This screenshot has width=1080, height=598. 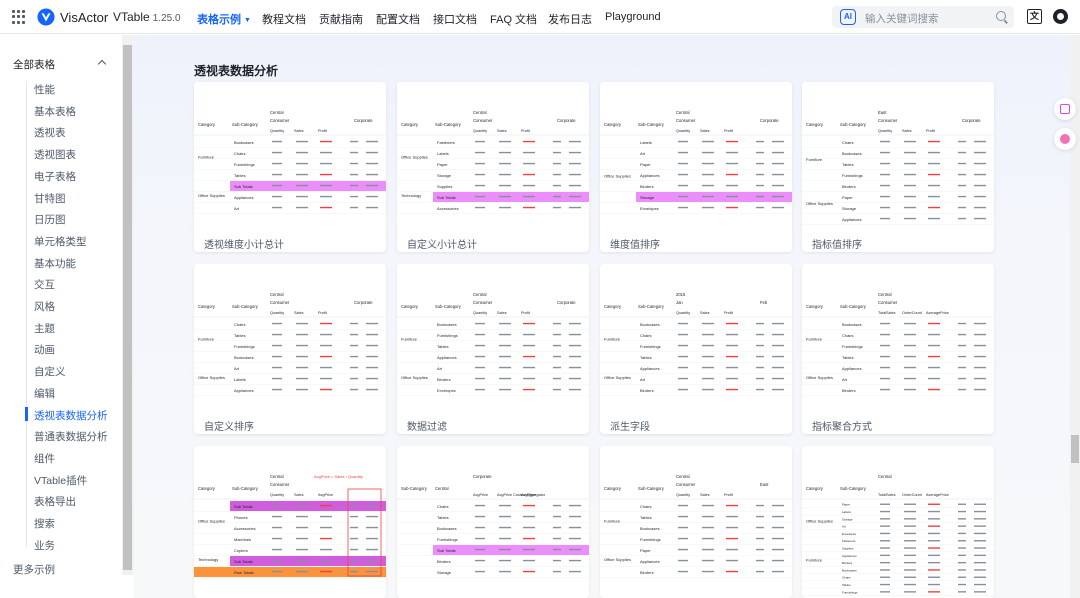 What do you see at coordinates (44, 458) in the screenshot?
I see `sidebar-item: 组件` at bounding box center [44, 458].